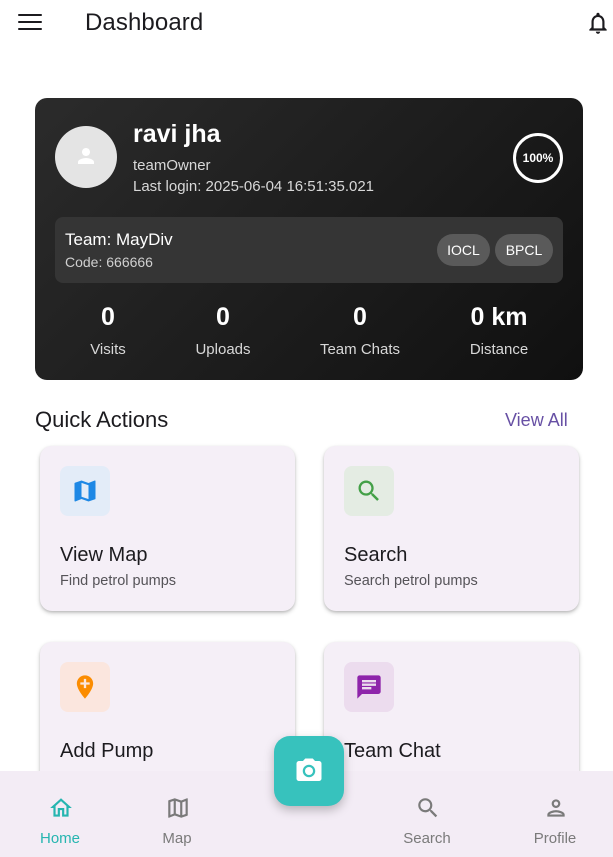 Image resolution: width=613 pixels, height=857 pixels. I want to click on nav-label: Map, so click(177, 838).